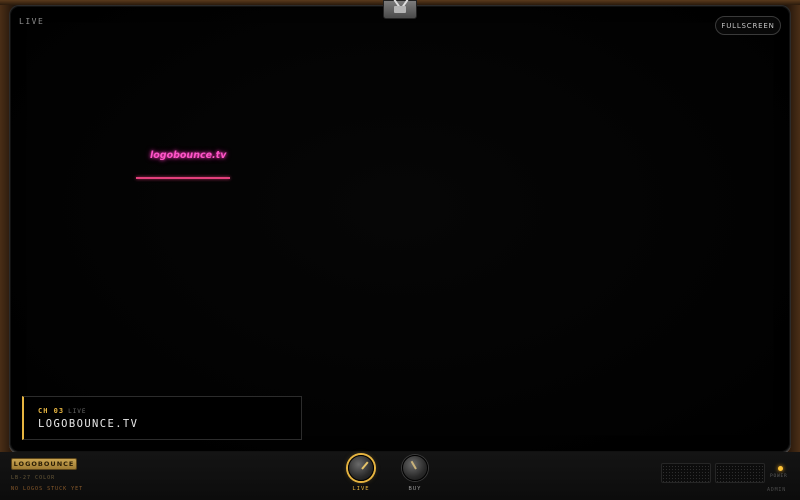 This screenshot has height=500, width=800. What do you see at coordinates (780, 468) in the screenshot?
I see `power-led-icon` at bounding box center [780, 468].